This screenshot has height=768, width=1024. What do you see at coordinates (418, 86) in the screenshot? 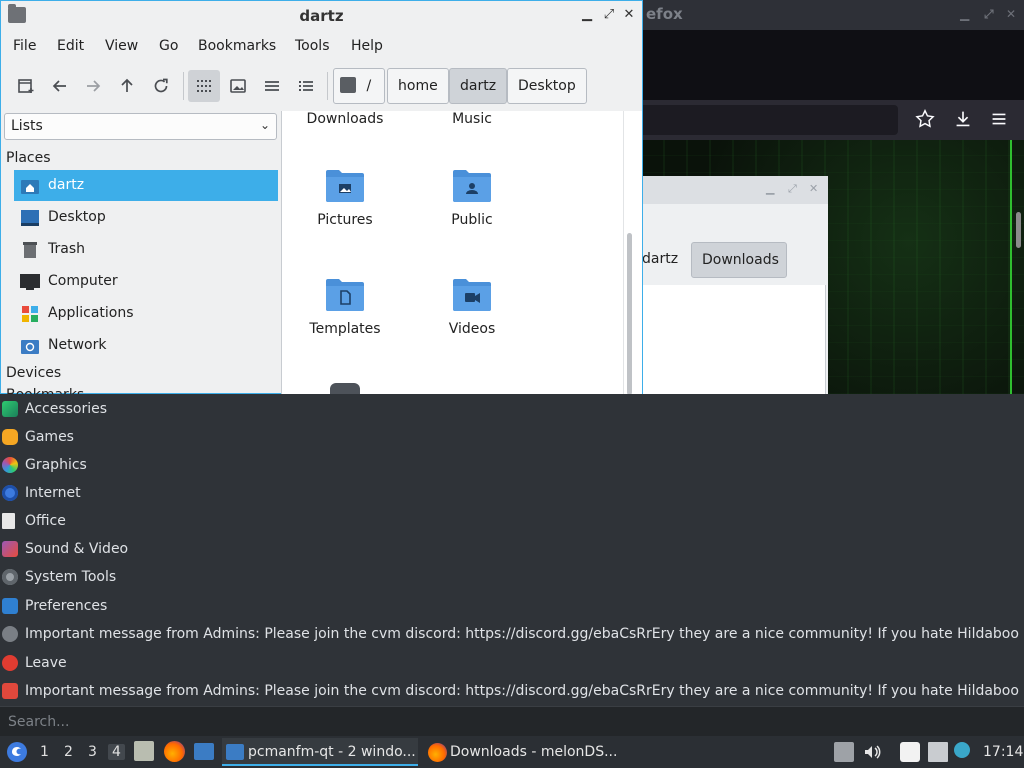
I see `breadcrumb-home: home` at bounding box center [418, 86].